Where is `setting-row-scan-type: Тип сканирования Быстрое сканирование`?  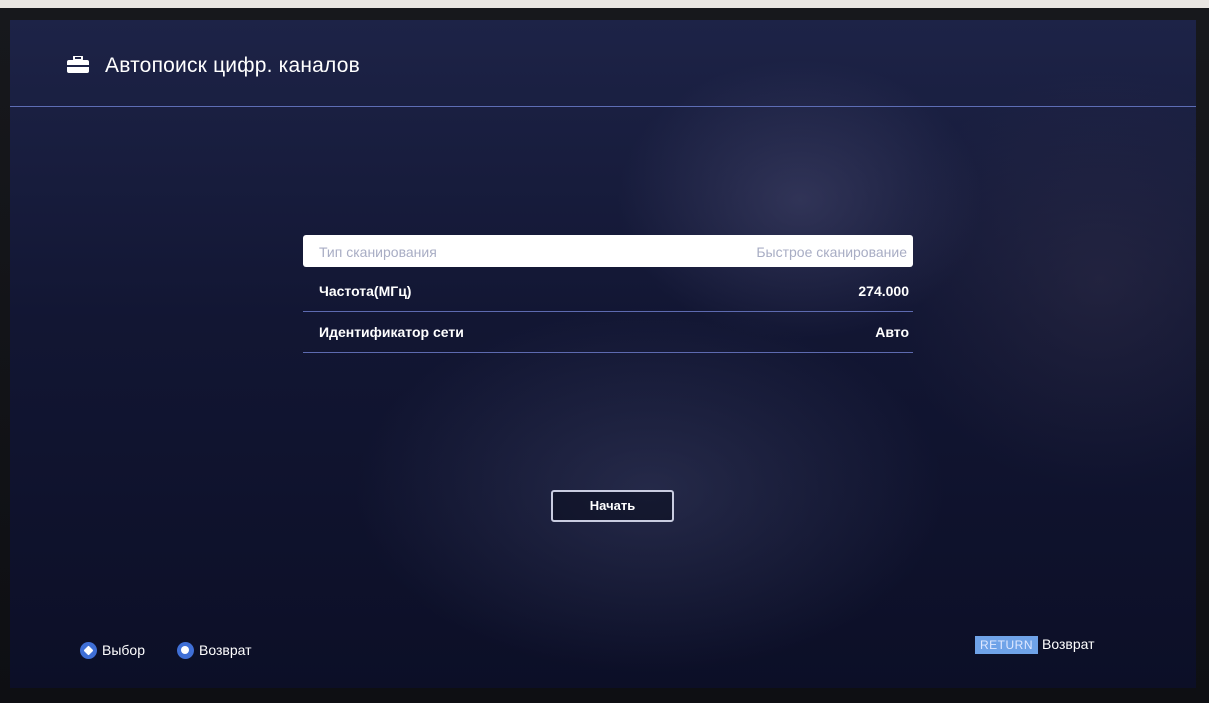
setting-row-scan-type: Тип сканирования Быстрое сканирование is located at coordinates (608, 251).